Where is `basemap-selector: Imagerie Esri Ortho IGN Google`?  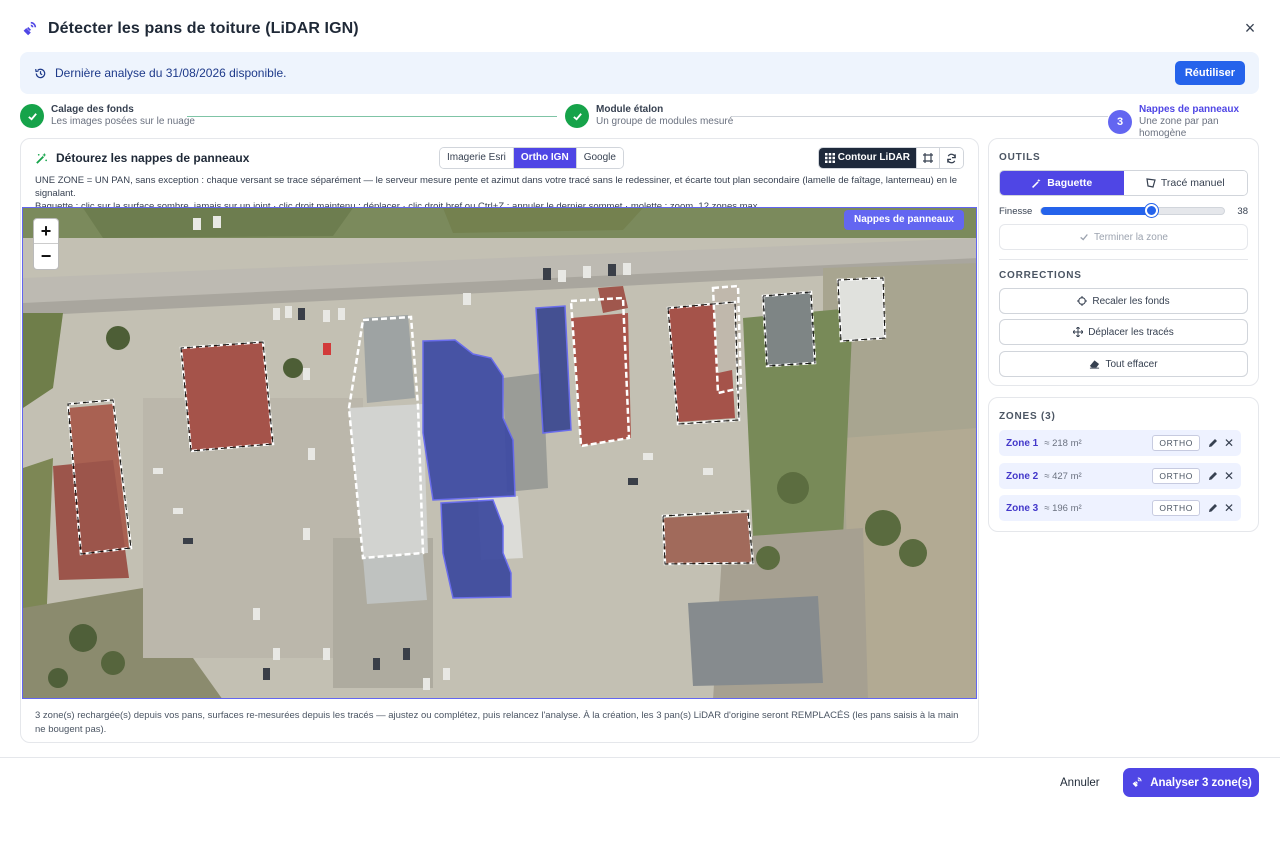
basemap-selector: Imagerie Esri Ortho IGN Google is located at coordinates (531, 158).